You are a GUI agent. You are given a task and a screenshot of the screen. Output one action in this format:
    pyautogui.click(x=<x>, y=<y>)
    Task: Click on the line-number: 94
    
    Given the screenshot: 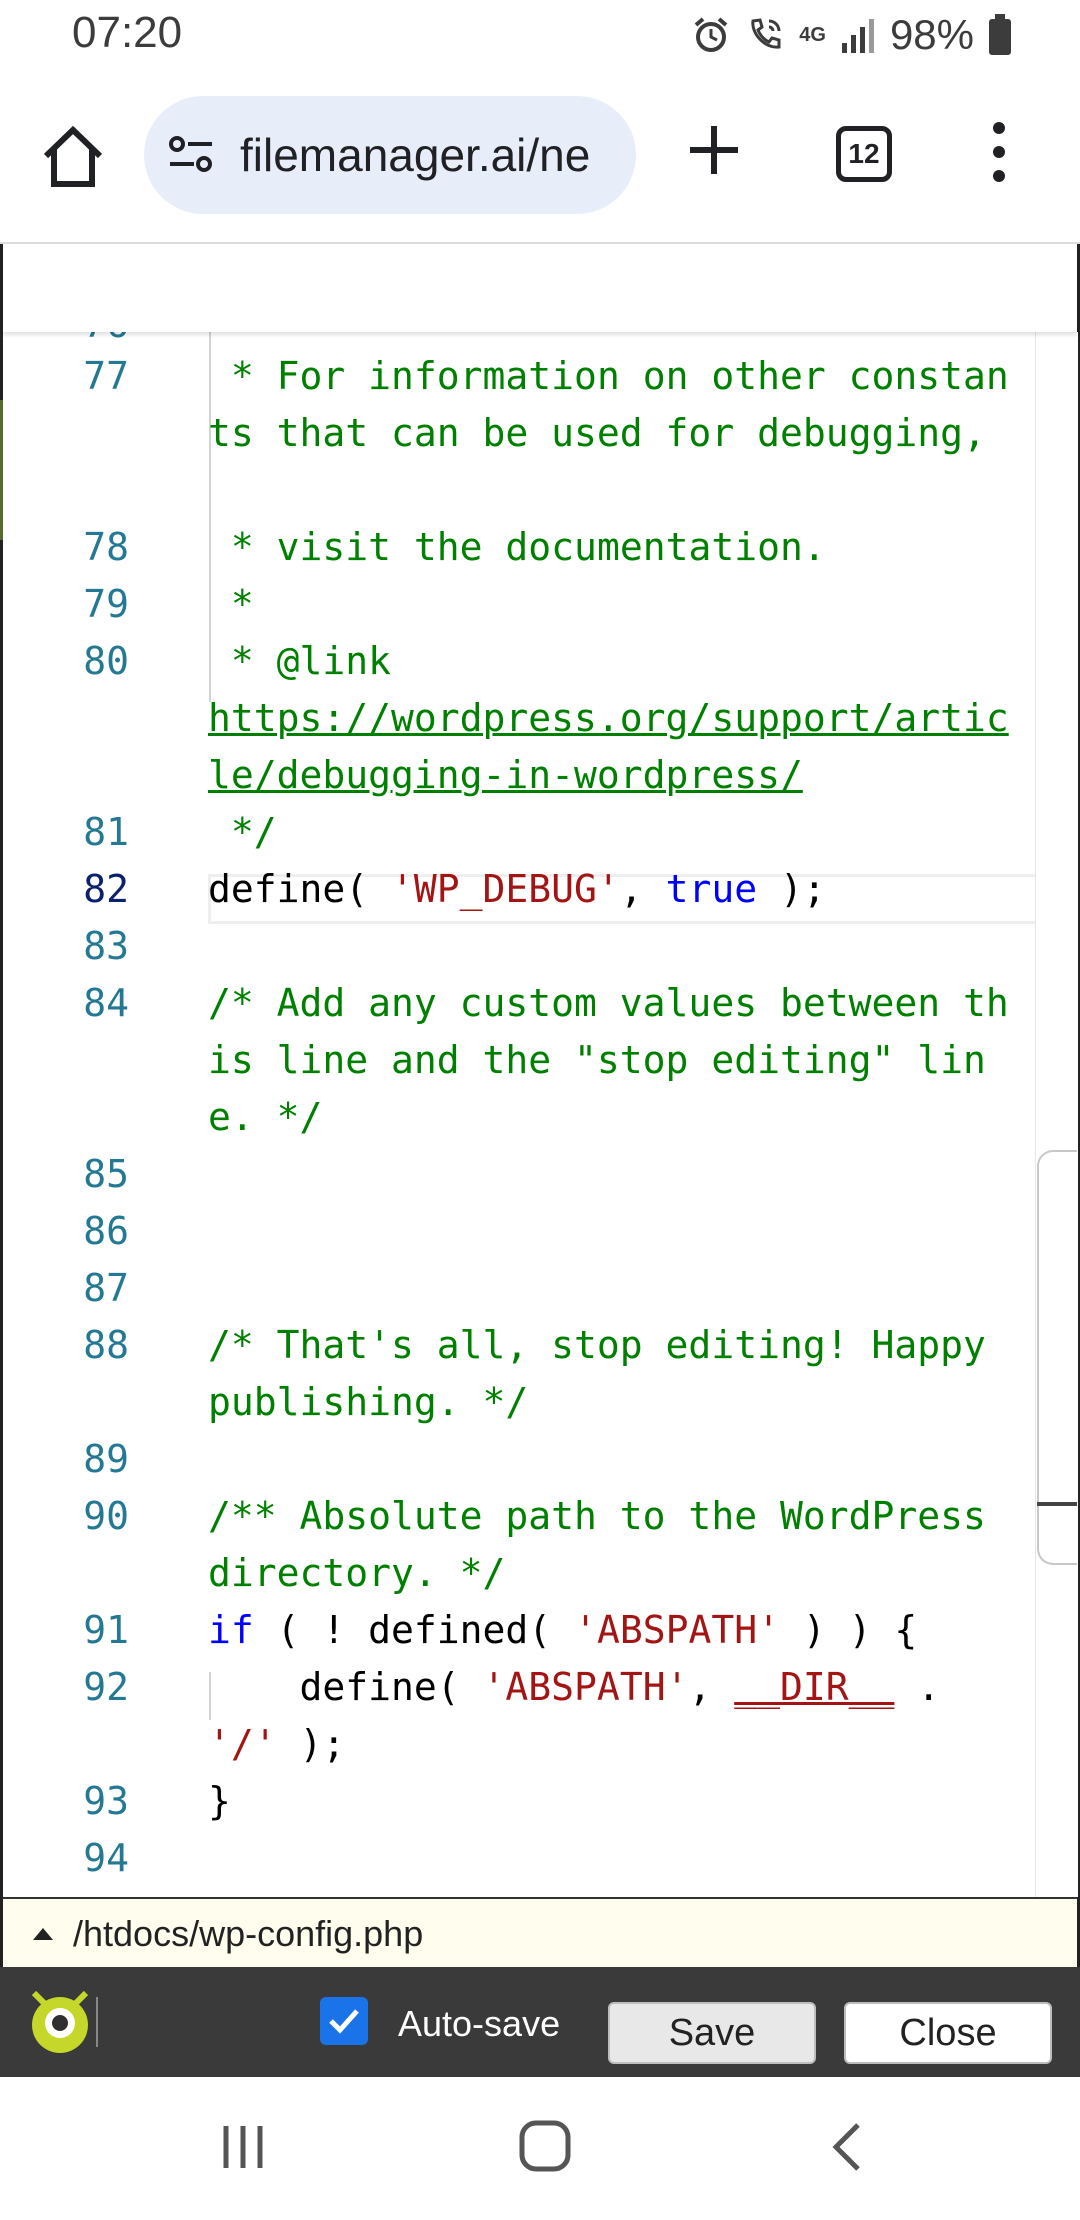 What is the action you would take?
    pyautogui.click(x=106, y=1858)
    